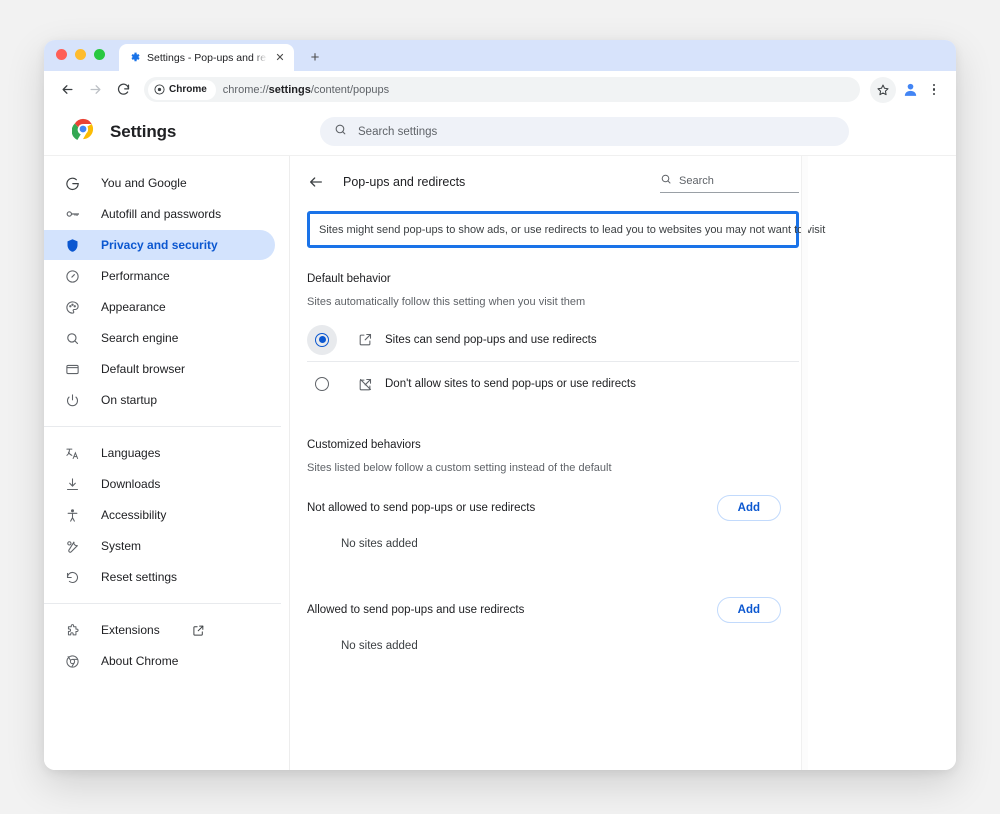 This screenshot has width=1000, height=814. I want to click on translate-icon, so click(72, 453).